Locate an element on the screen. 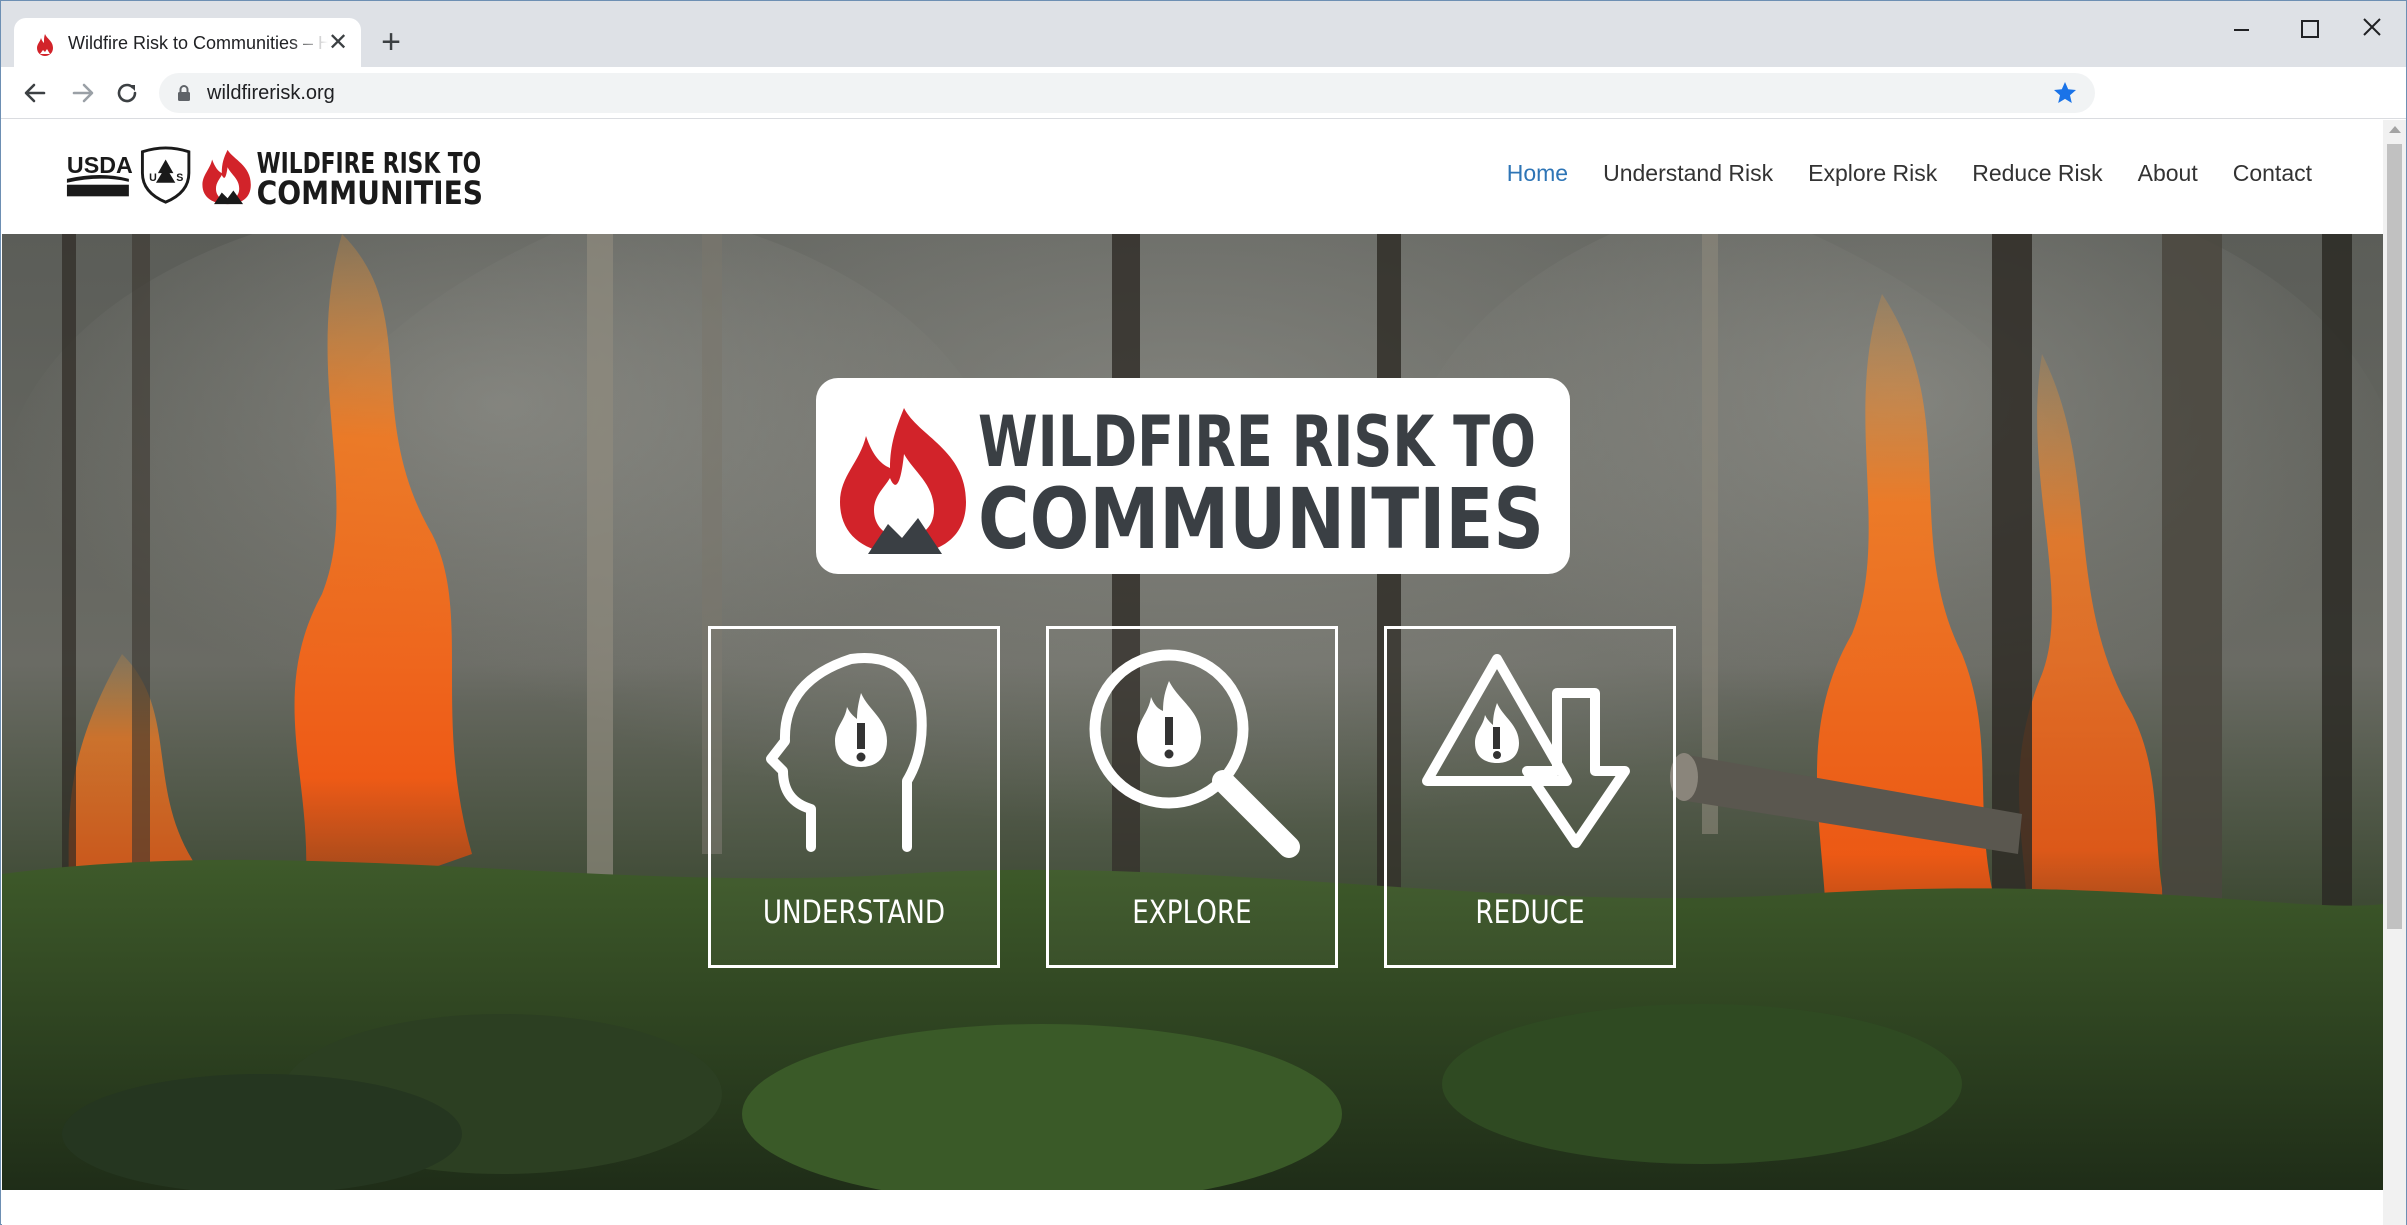 The image size is (2407, 1225). reduce-tile: REDUCE is located at coordinates (1530, 797).